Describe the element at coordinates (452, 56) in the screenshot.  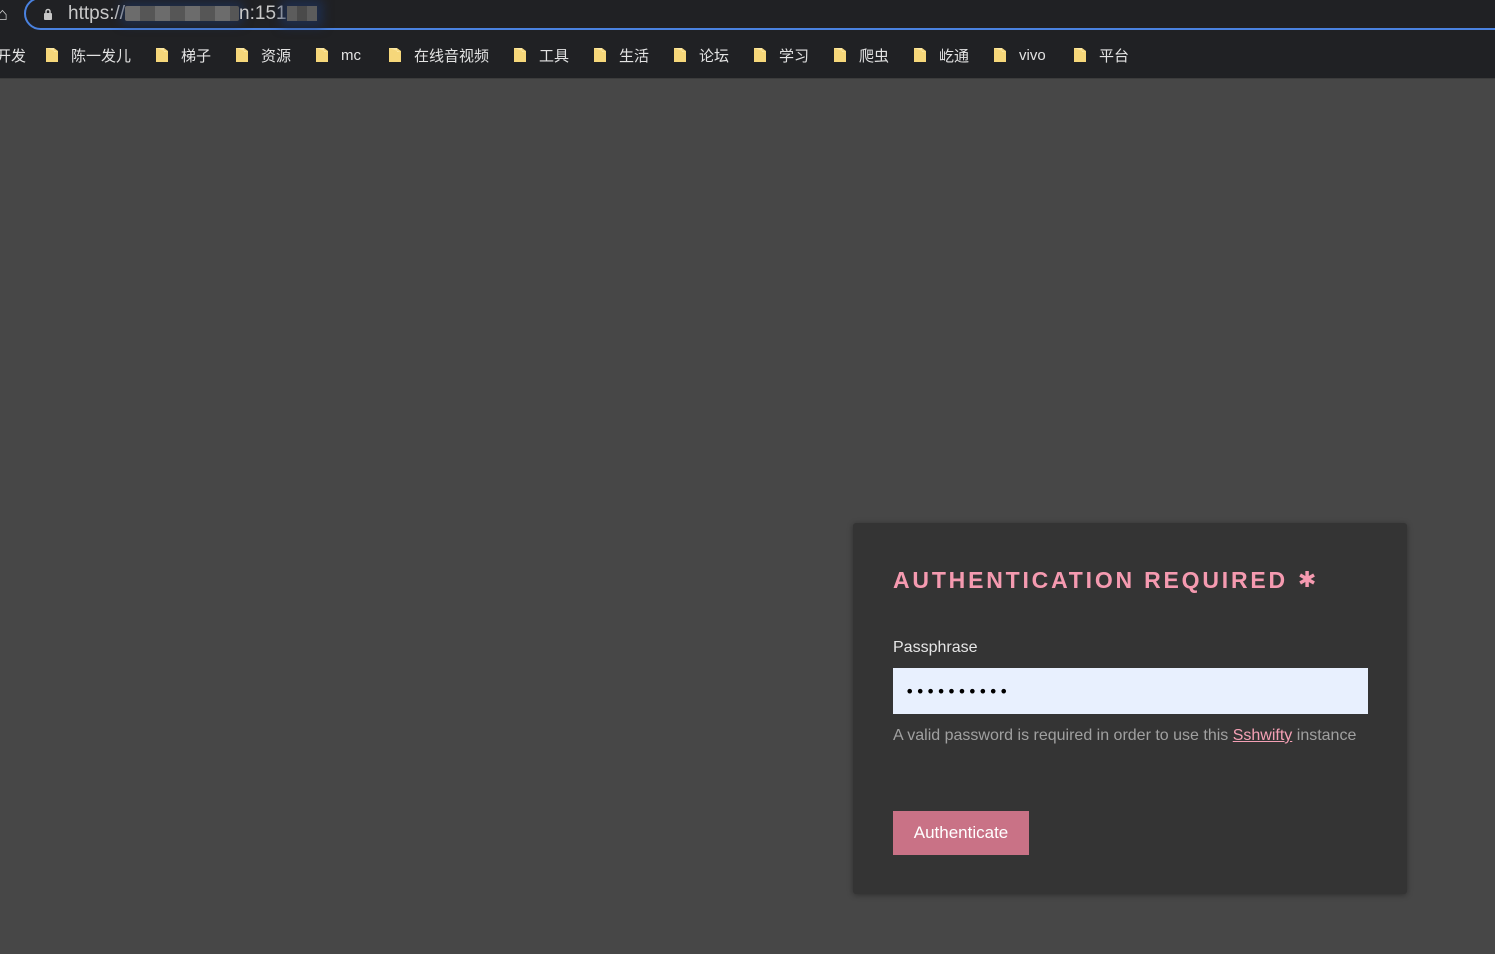
I see `bookmark-label: 在线音视频` at that location.